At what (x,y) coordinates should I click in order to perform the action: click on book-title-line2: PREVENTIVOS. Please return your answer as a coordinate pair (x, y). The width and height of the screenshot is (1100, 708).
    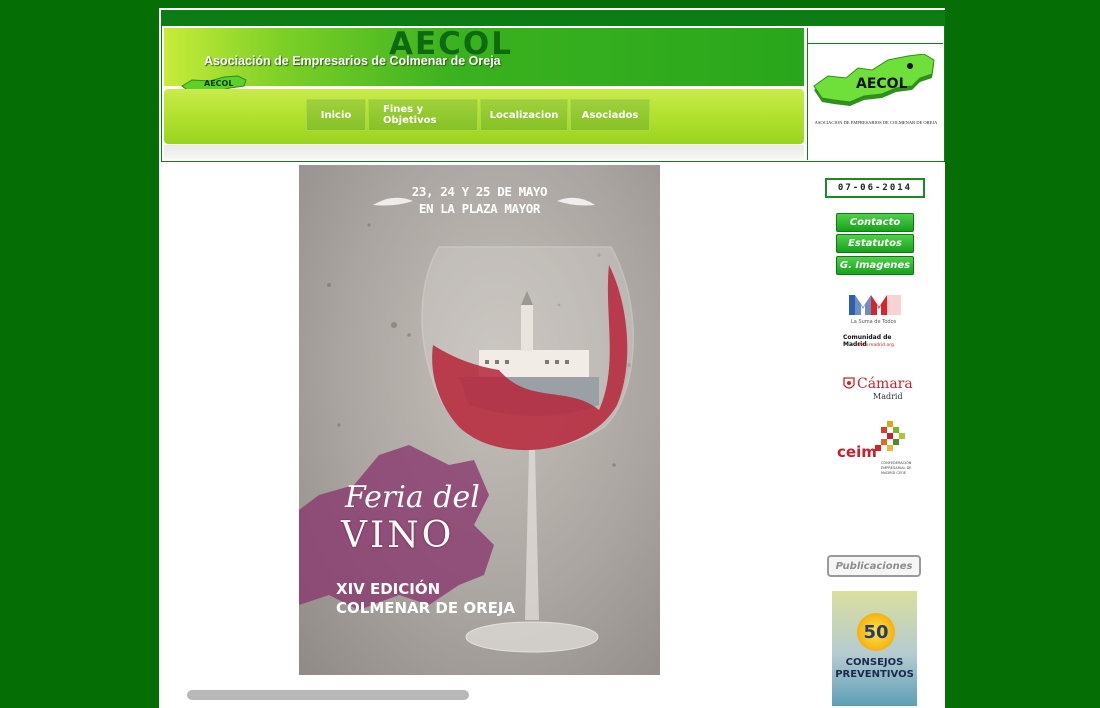
    Looking at the image, I should click on (874, 674).